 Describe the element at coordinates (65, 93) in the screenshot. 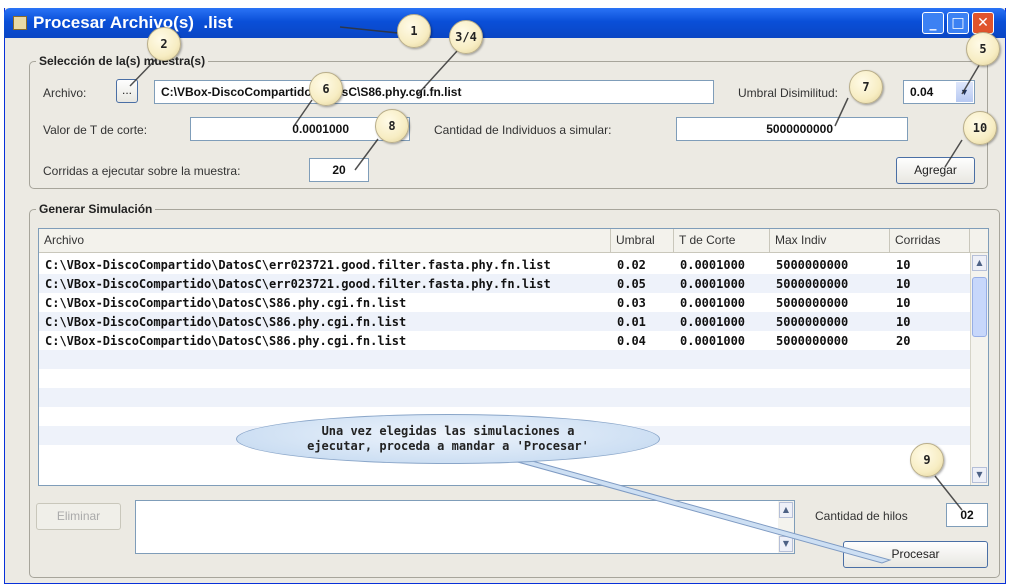

I see `archivo-label: Archivo:` at that location.